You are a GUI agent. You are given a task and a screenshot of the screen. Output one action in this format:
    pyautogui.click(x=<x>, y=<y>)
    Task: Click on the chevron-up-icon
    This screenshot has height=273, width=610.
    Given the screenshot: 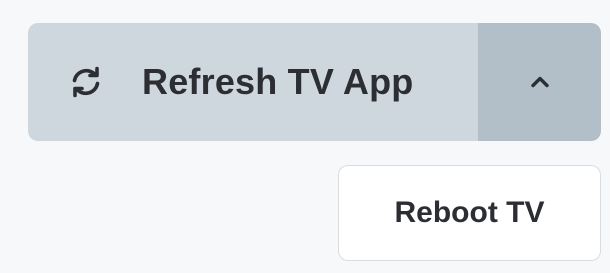 What is the action you would take?
    pyautogui.click(x=539, y=82)
    